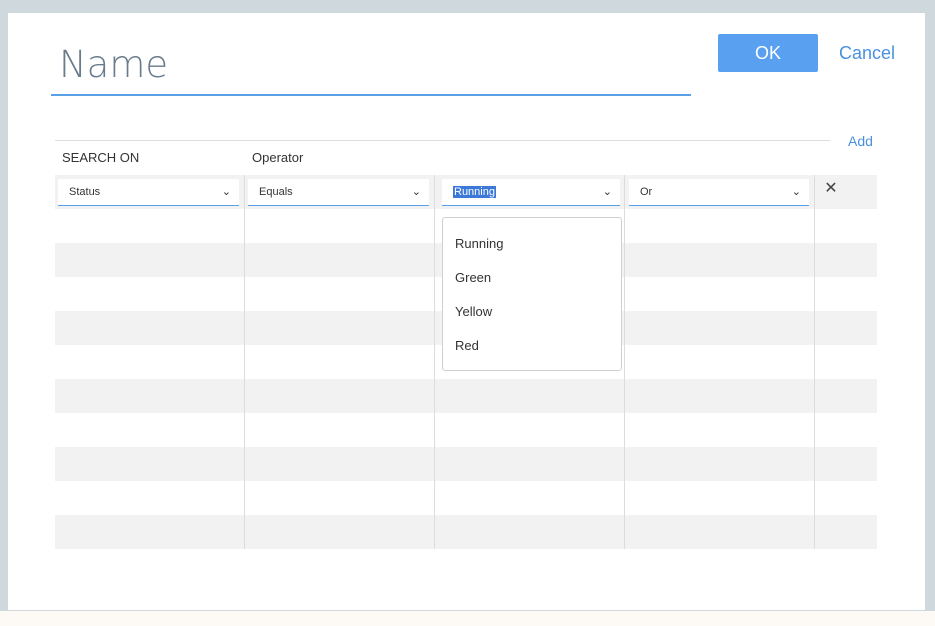  I want to click on close-icon: ✕, so click(831, 188).